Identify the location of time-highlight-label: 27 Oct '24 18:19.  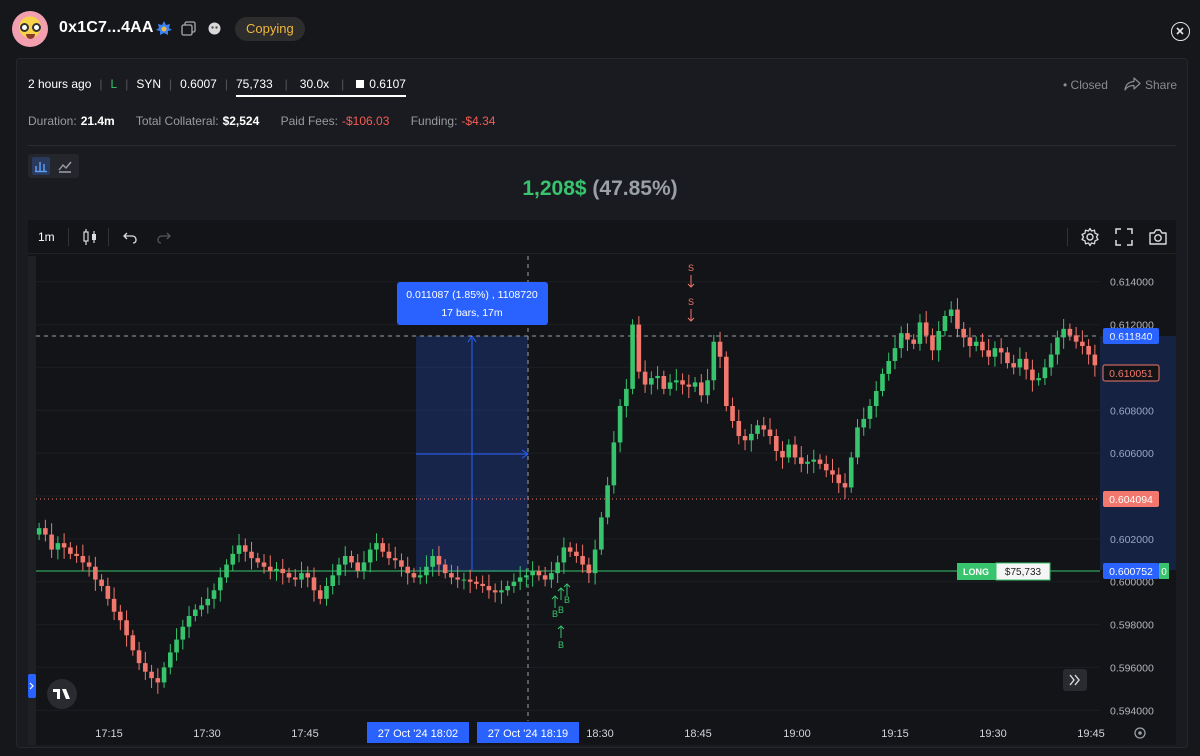
(528, 734).